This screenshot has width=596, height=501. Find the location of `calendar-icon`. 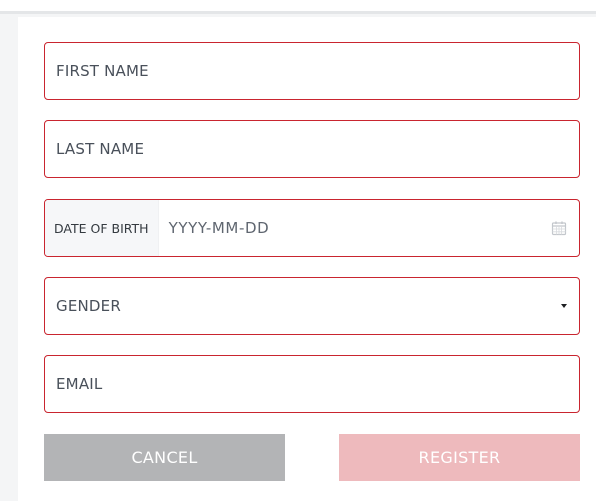

calendar-icon is located at coordinates (559, 228).